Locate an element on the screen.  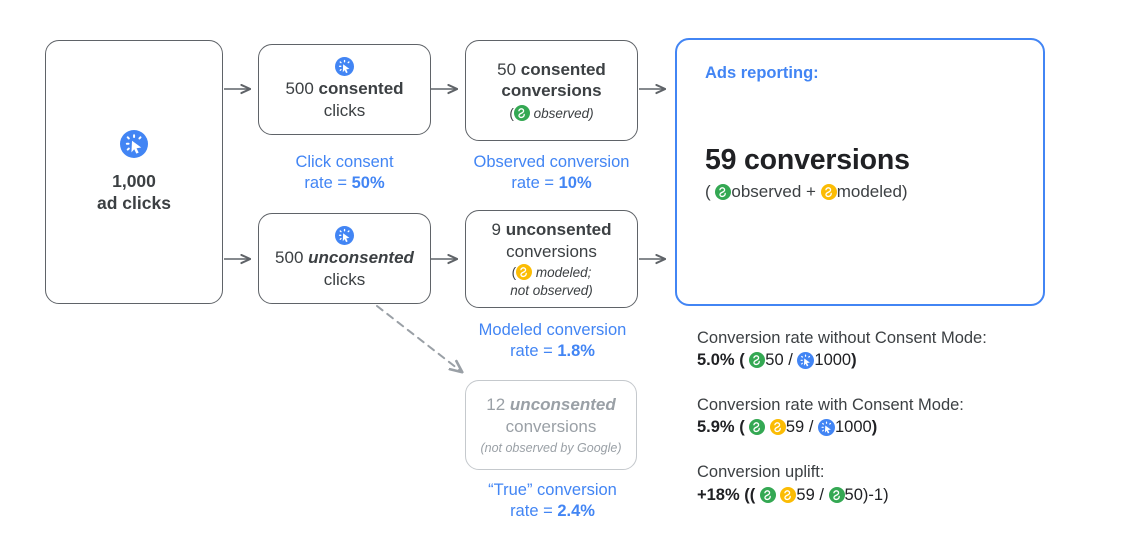
label-true-conversion-rate: “True” conversion rate = 2.4% is located at coordinates (552, 501).